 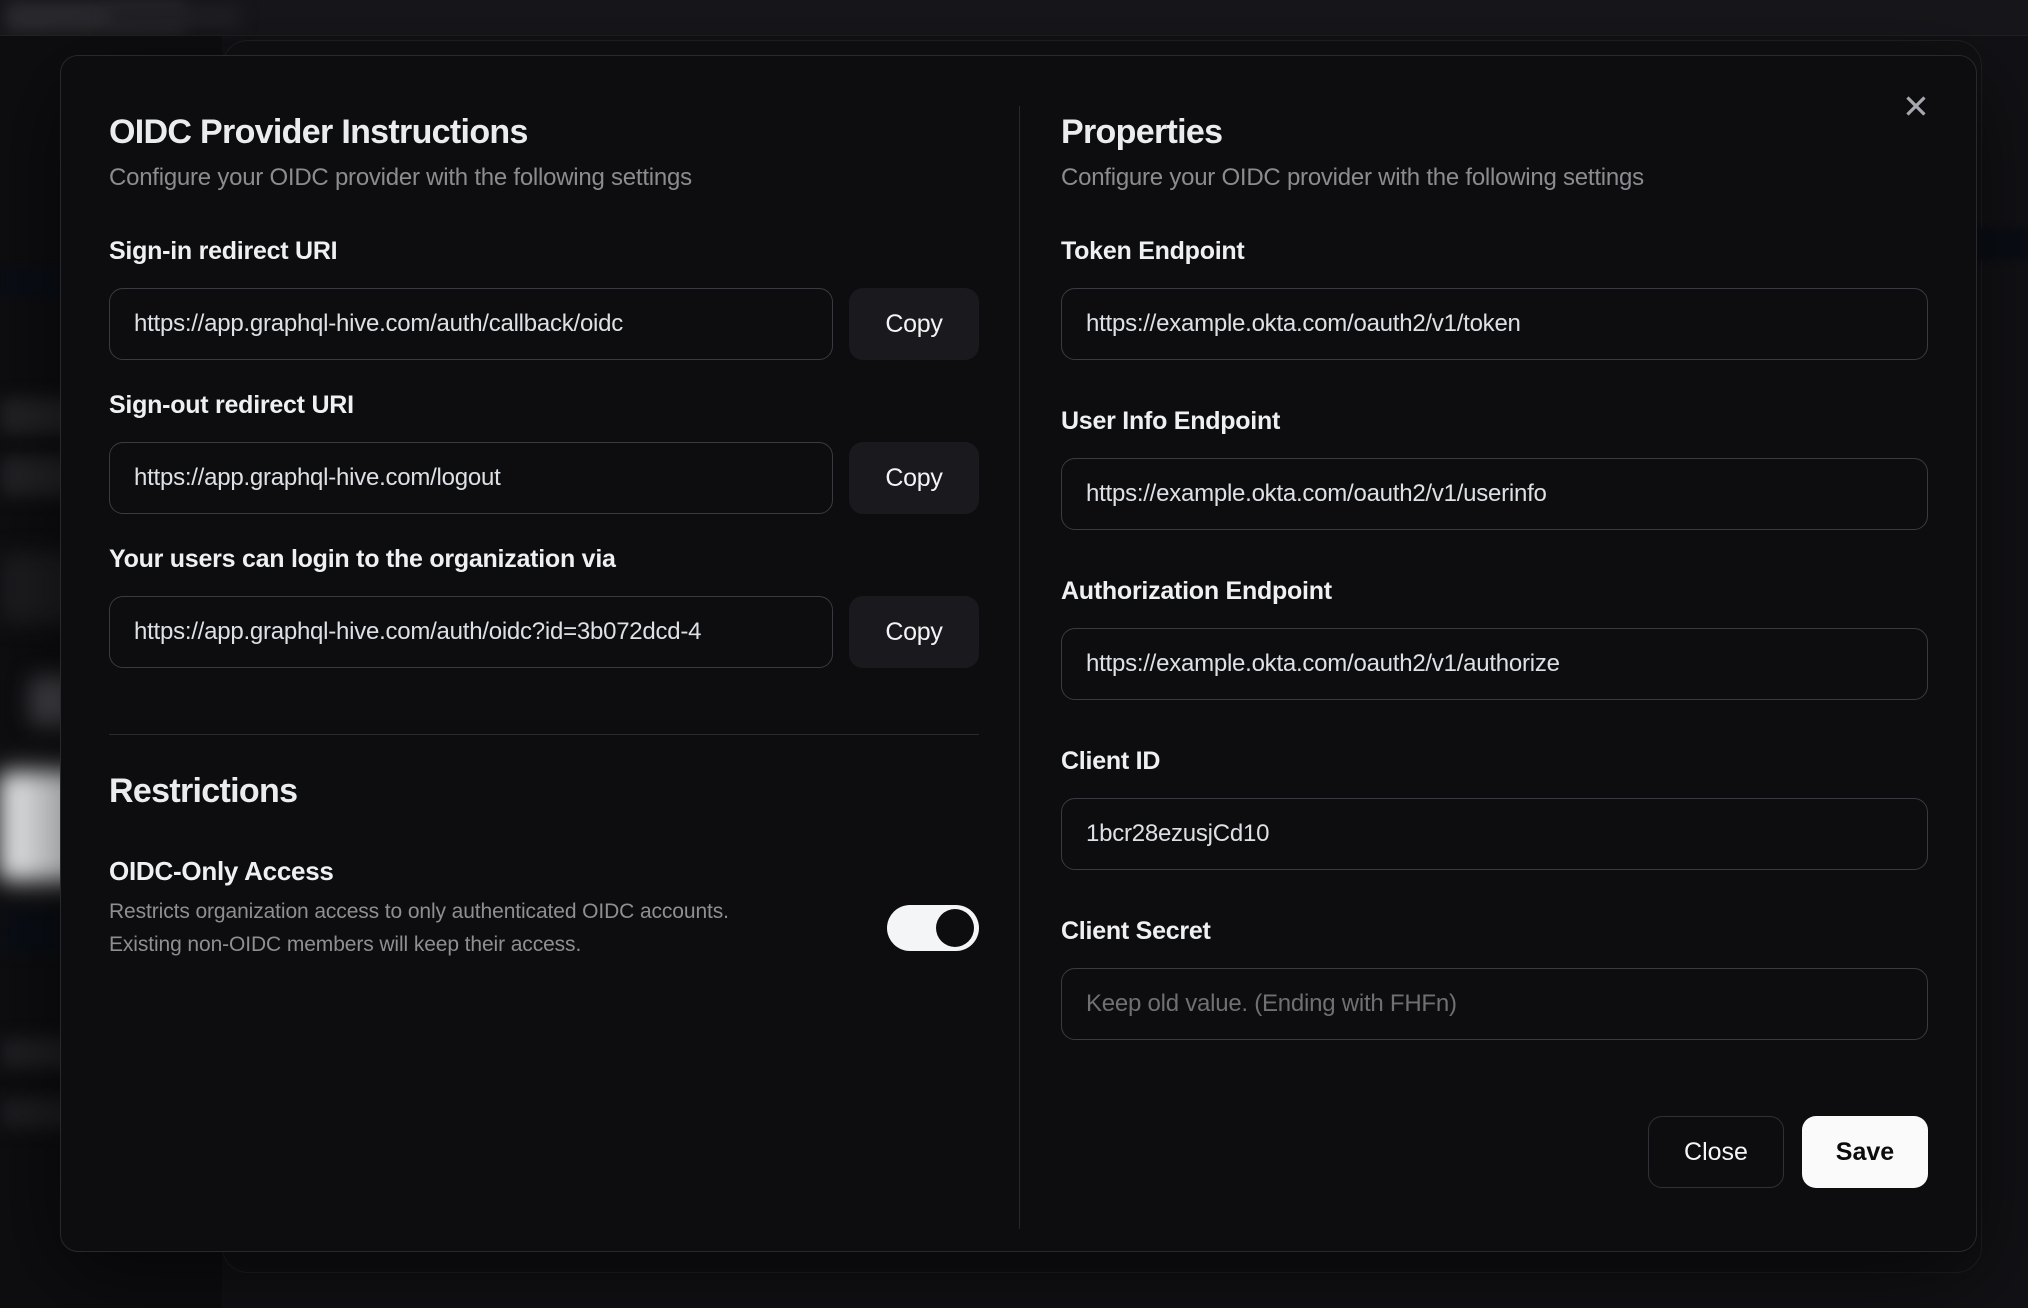 What do you see at coordinates (1494, 664) in the screenshot?
I see `authorization-endpoint-input` at bounding box center [1494, 664].